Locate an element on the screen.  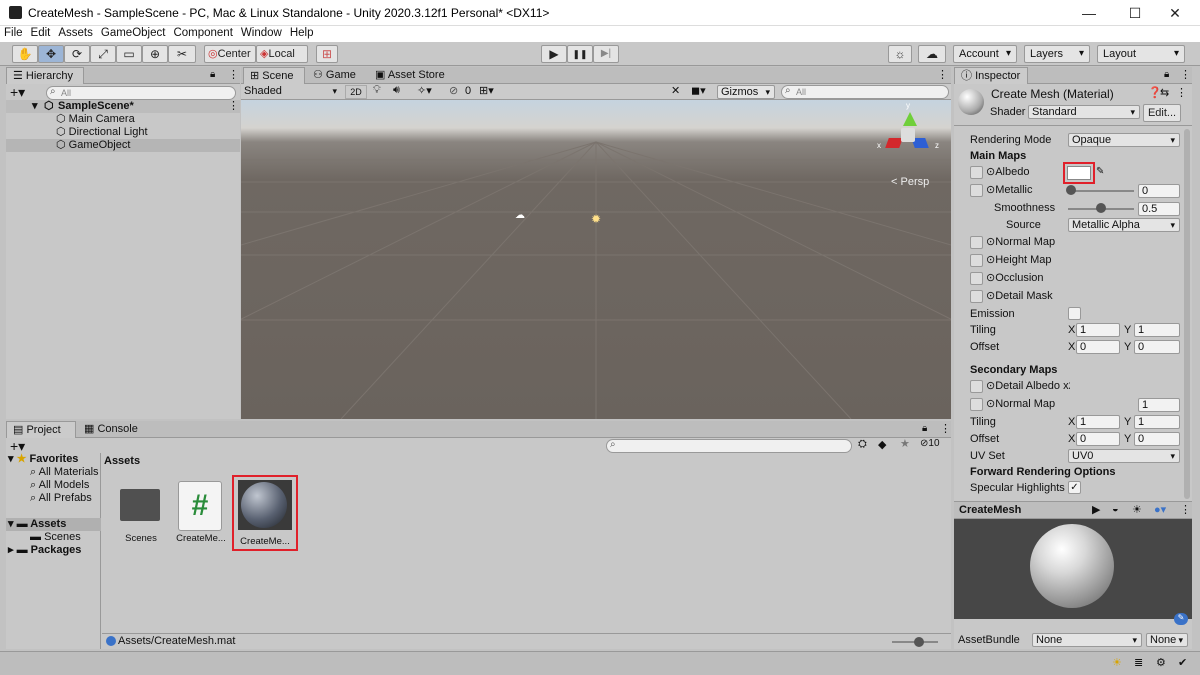
project-lock-icon: 🔒︎ is located at coordinates (924, 428).